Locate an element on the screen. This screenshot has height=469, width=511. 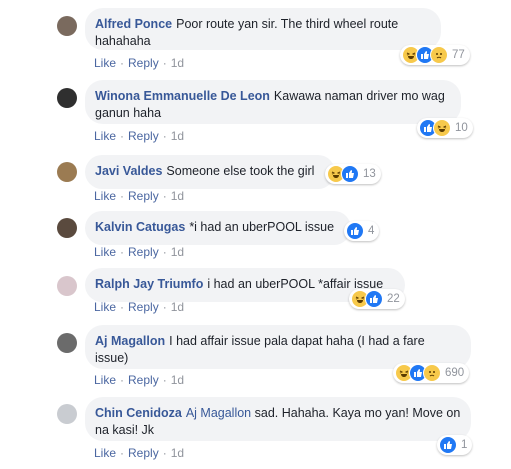
comment-author: Javi Valdes is located at coordinates (128, 171).